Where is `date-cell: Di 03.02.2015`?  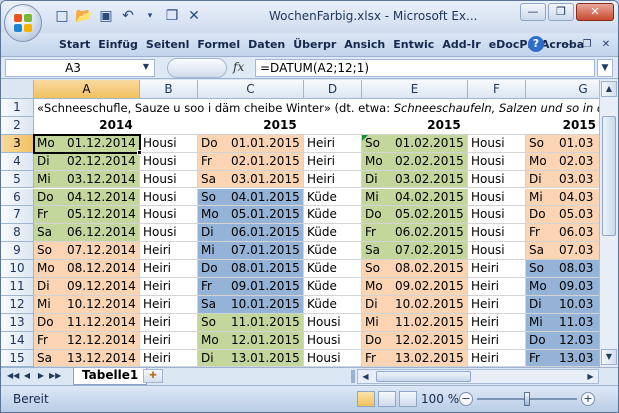
date-cell: Di 03.02.2015 is located at coordinates (415, 179).